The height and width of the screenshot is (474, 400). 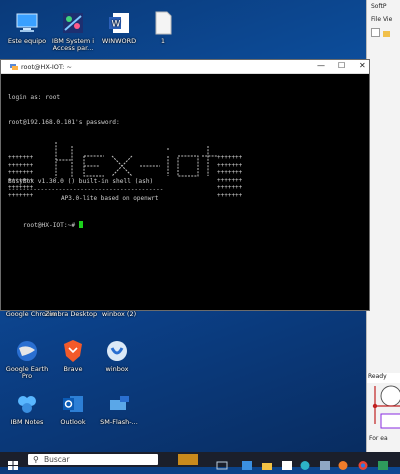 I want to click on search-icon: ⚲, so click(x=36, y=459).